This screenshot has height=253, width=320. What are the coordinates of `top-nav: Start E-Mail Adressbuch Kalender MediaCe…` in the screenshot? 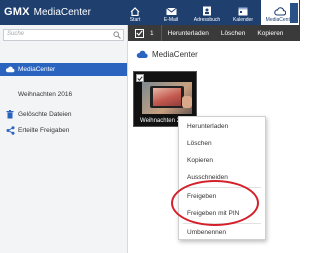 It's located at (208, 12).